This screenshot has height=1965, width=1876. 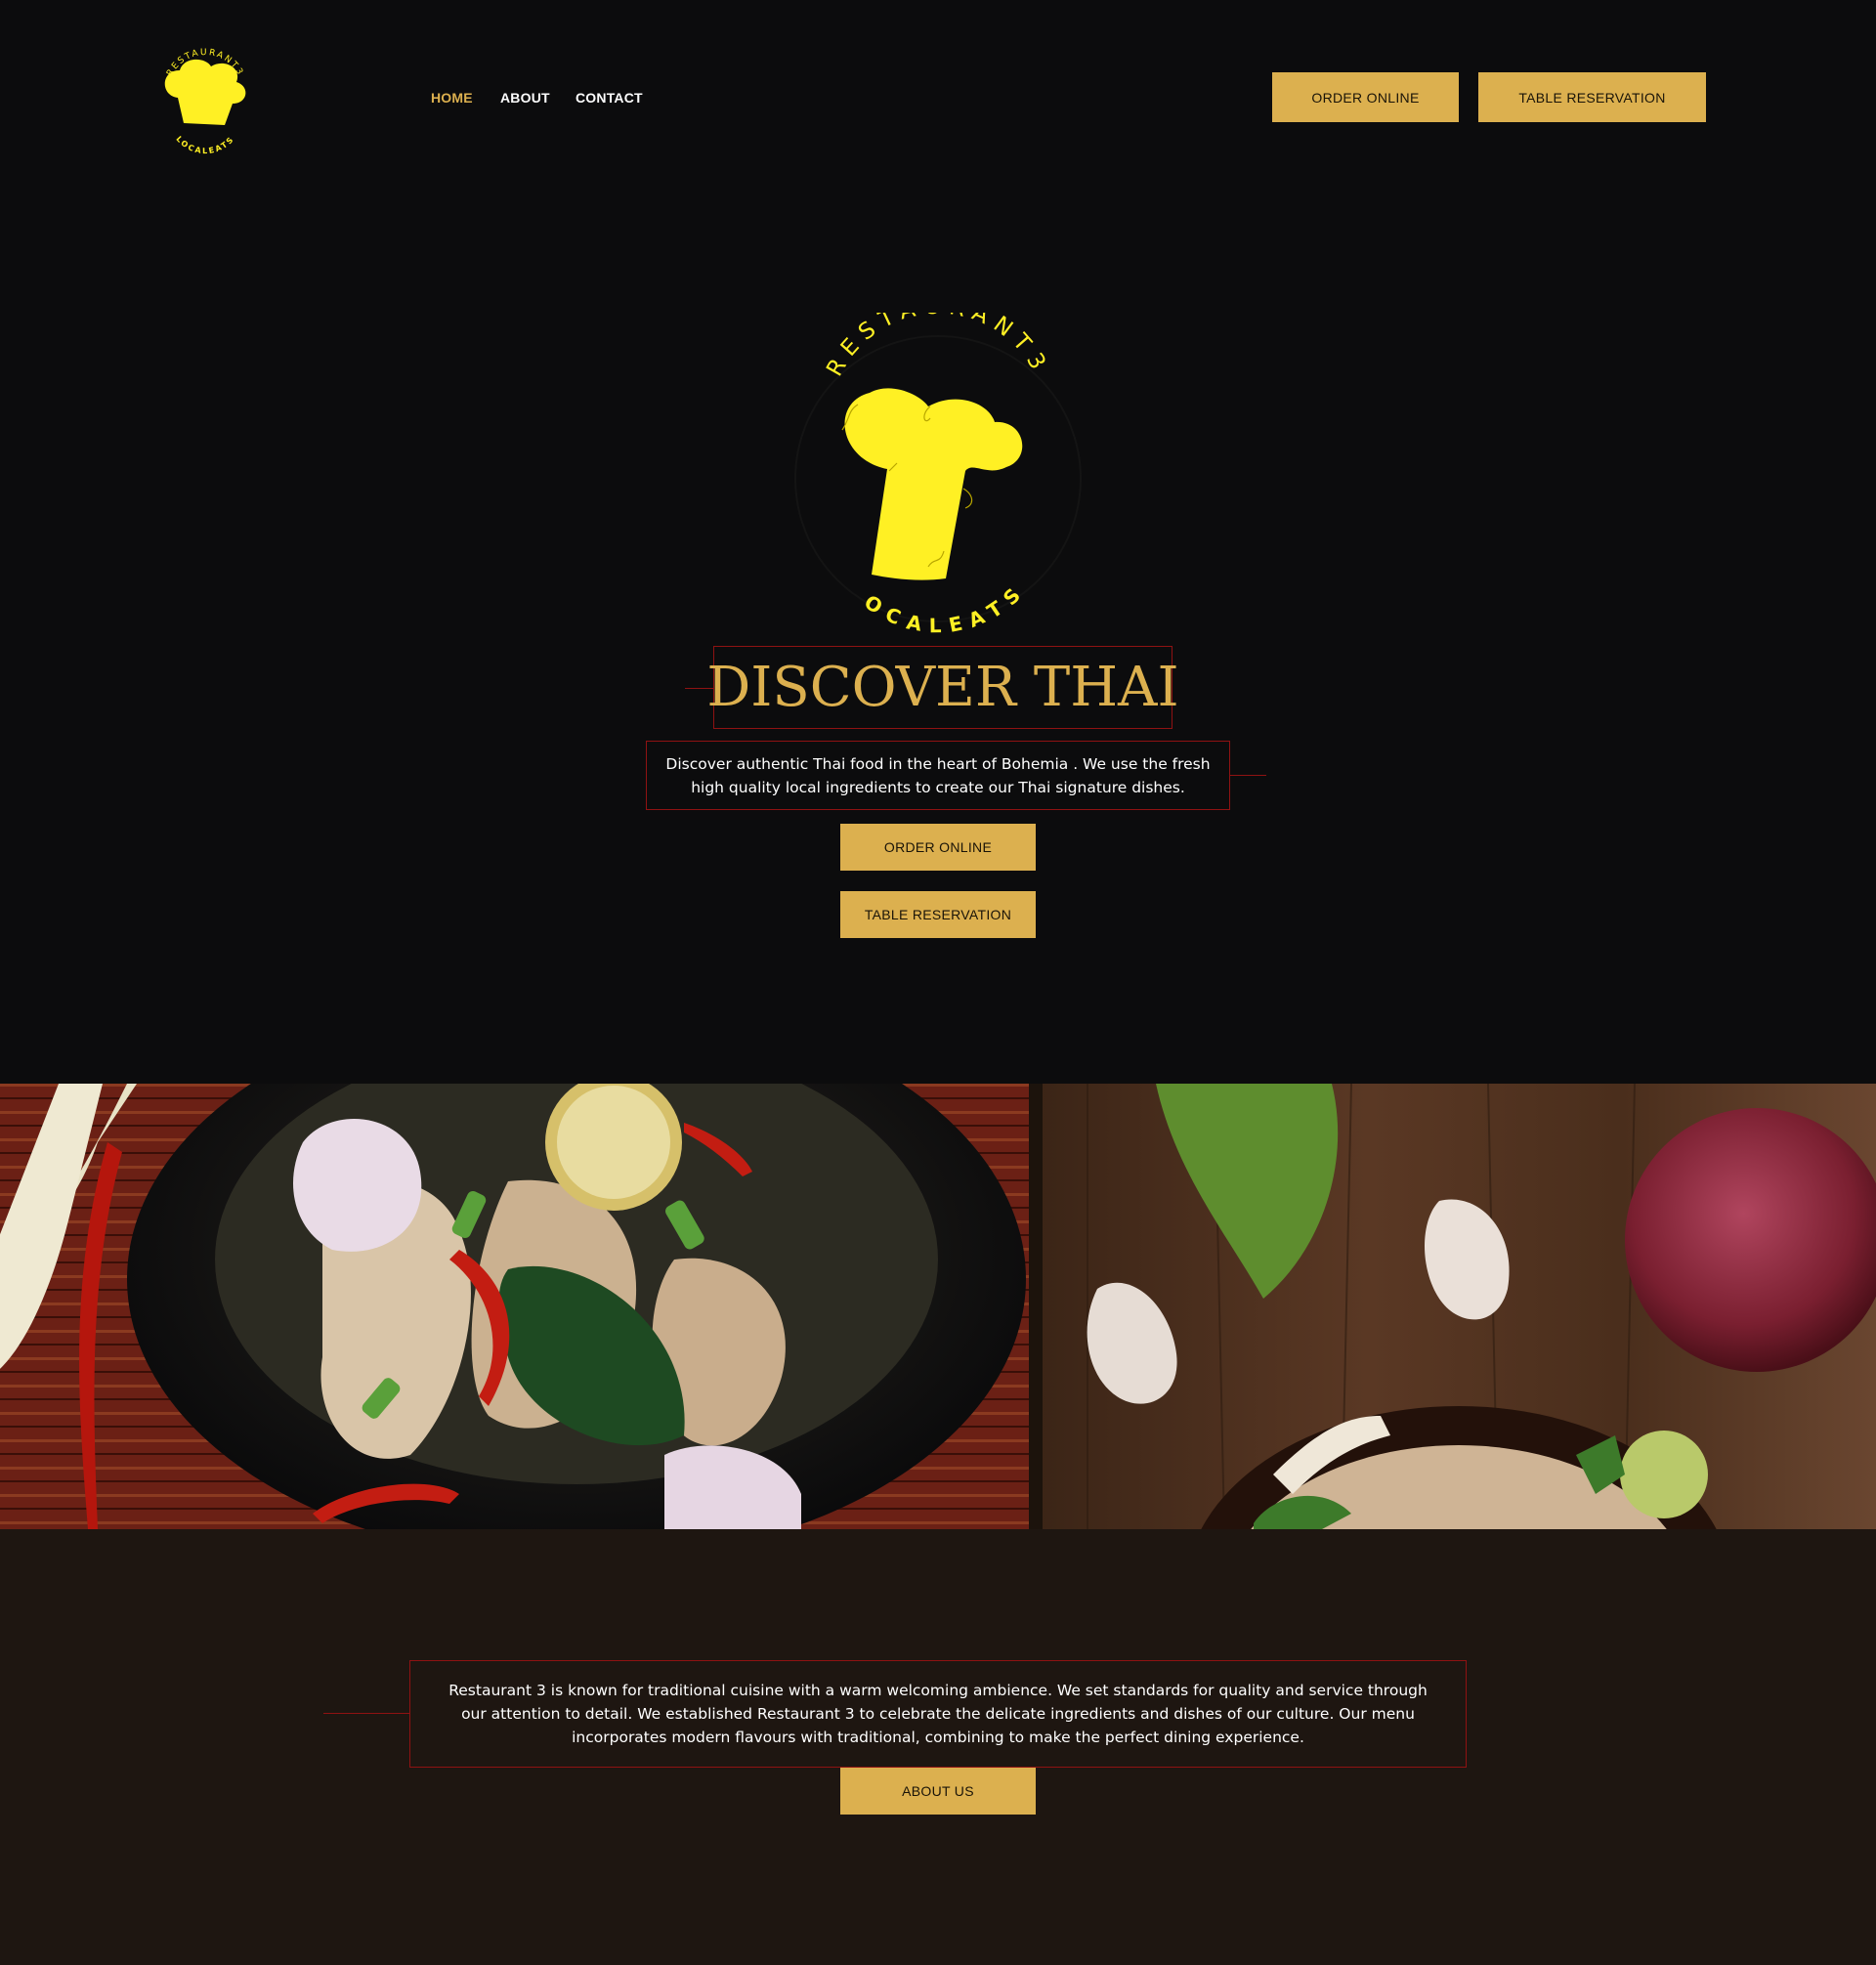 What do you see at coordinates (205, 96) in the screenshot?
I see `header-logo: RESTAURANT3 LOCALEATS` at bounding box center [205, 96].